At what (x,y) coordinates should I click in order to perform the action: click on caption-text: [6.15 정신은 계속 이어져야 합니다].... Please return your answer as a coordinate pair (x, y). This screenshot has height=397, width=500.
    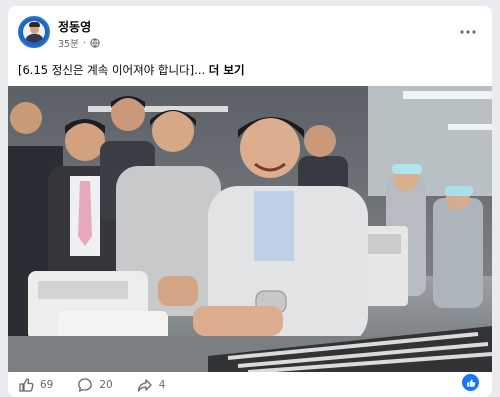
    Looking at the image, I should click on (112, 70).